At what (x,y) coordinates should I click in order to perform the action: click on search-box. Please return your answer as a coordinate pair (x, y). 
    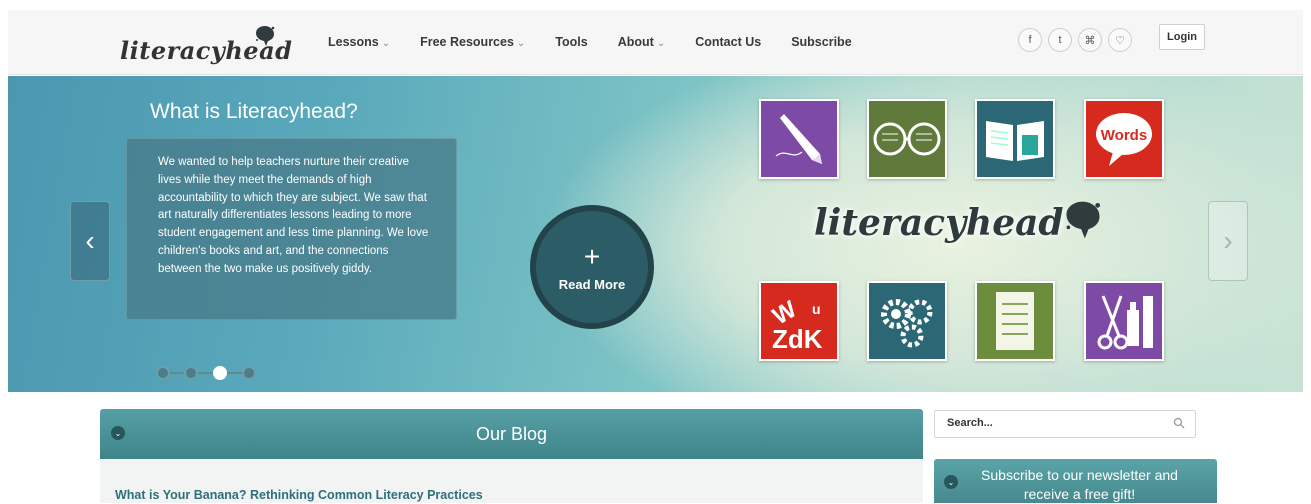
    Looking at the image, I should click on (1065, 424).